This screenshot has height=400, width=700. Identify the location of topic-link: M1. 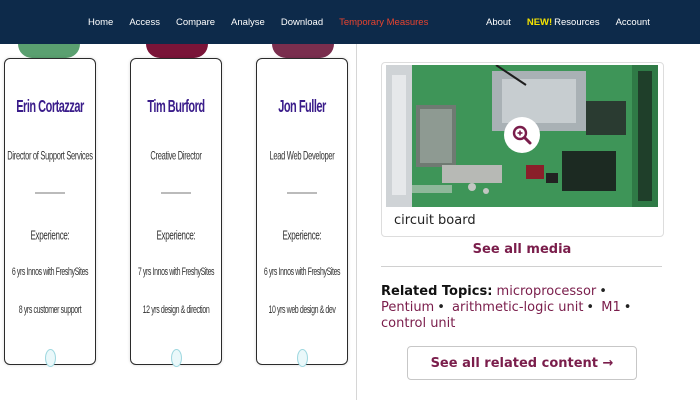
(611, 307).